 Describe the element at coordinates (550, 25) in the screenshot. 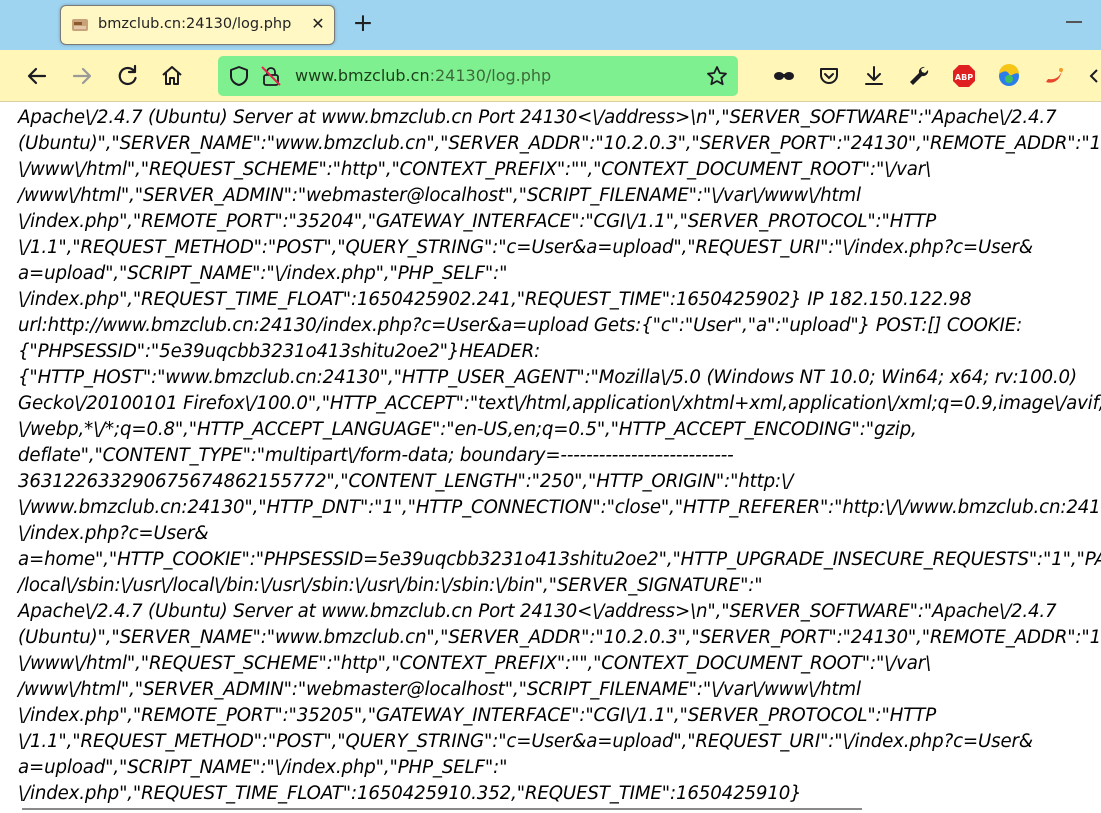

I see `tab-strip: bmzclub.cn:24130/log.php ✕ +` at that location.